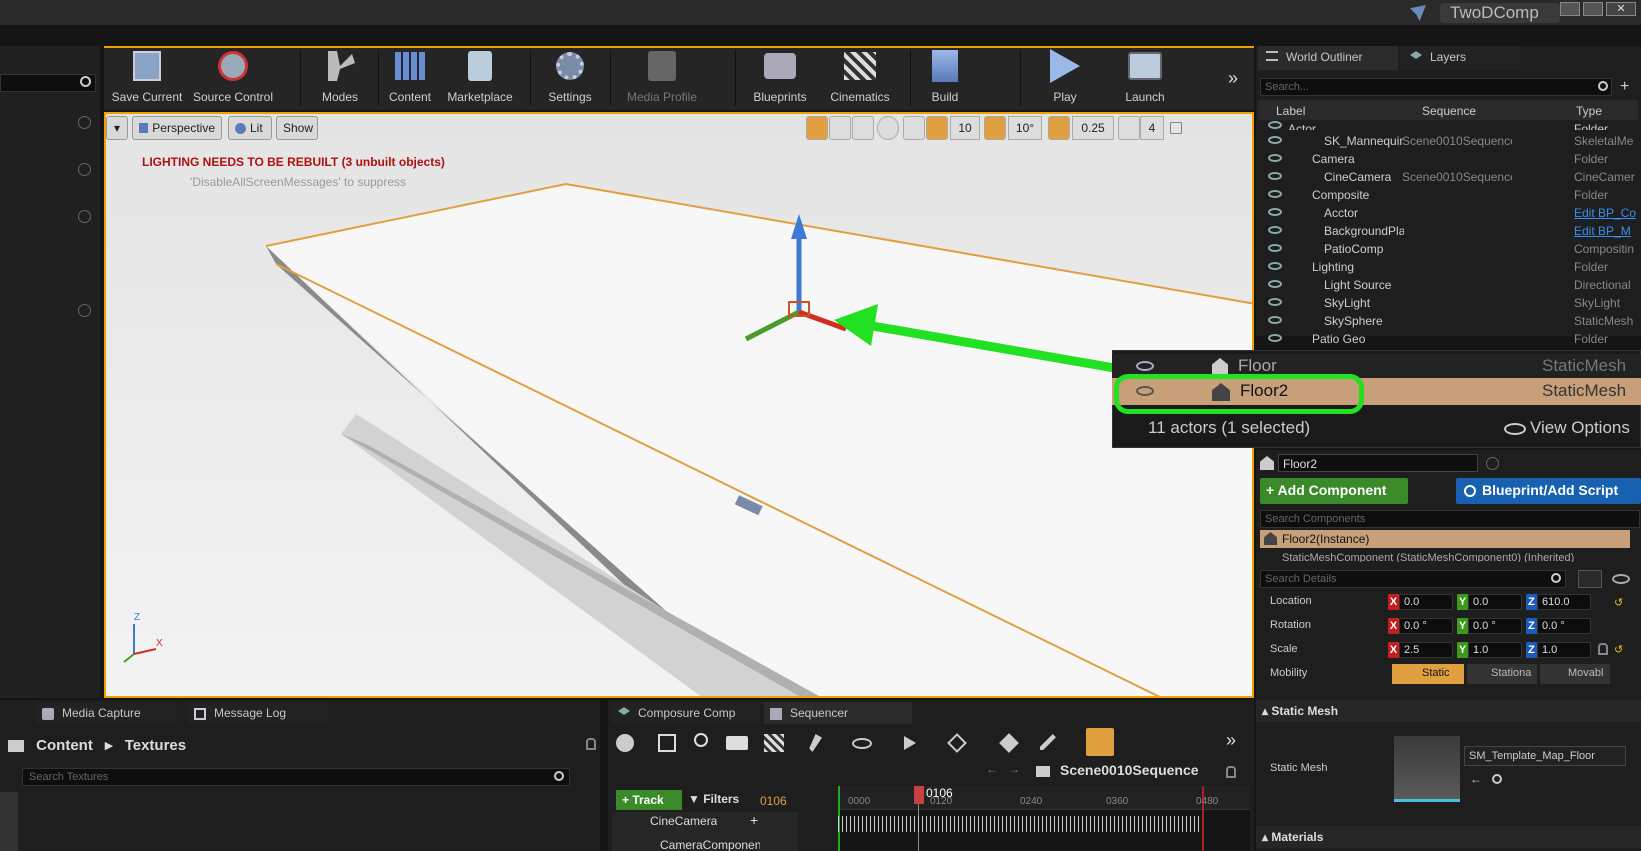  What do you see at coordinates (1545, 756) in the screenshot?
I see `static-mesh-picker: SM_Template_Map_Floor` at bounding box center [1545, 756].